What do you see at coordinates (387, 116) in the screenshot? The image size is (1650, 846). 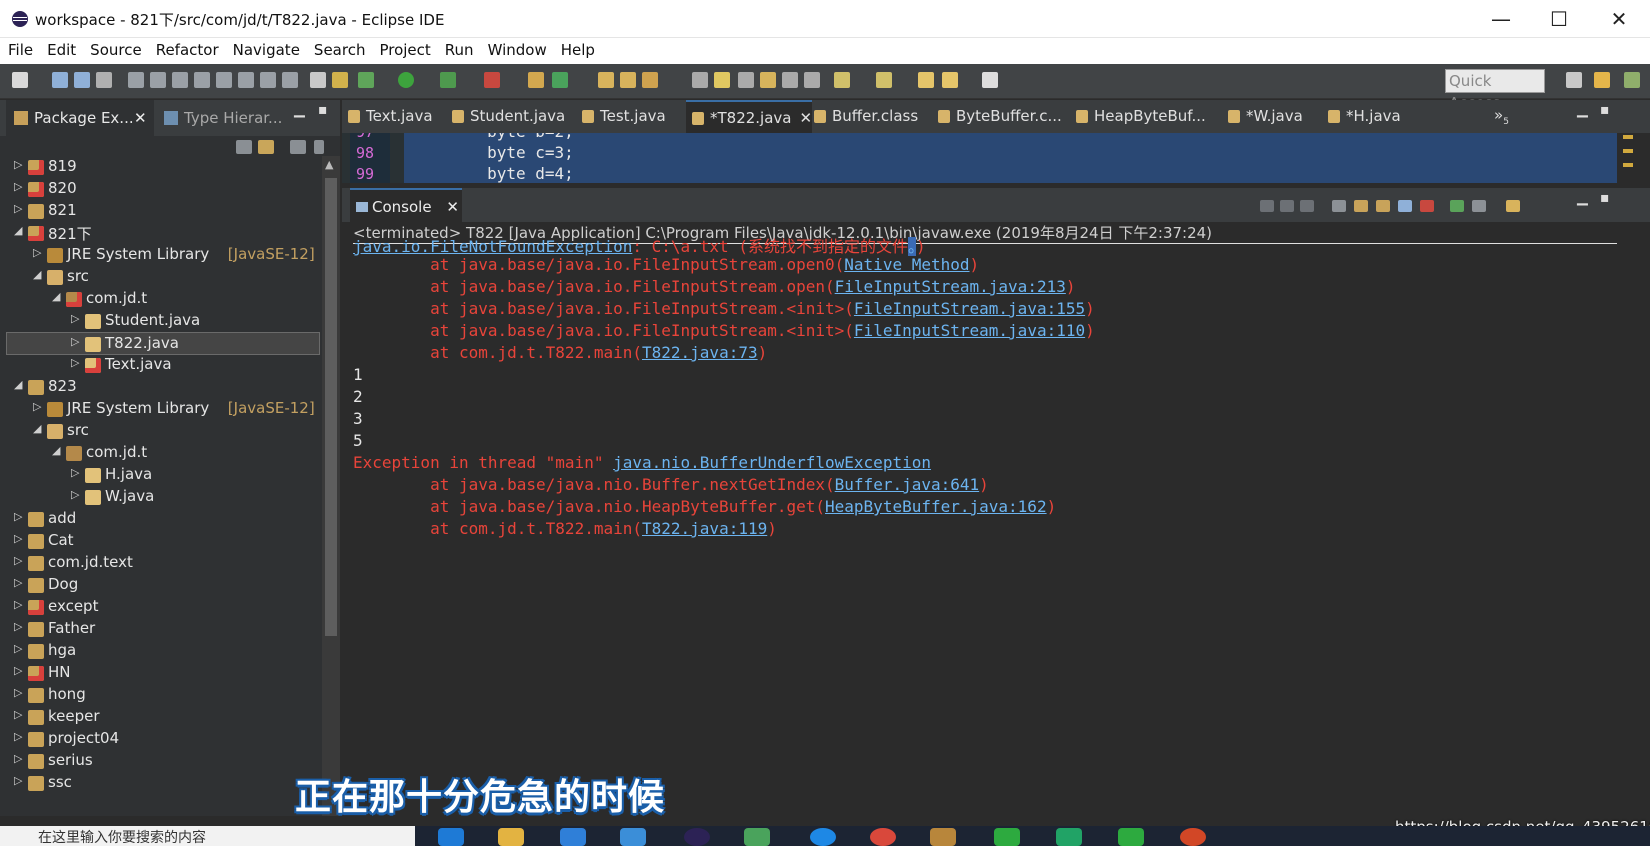 I see `editor-tab: Text.java` at bounding box center [387, 116].